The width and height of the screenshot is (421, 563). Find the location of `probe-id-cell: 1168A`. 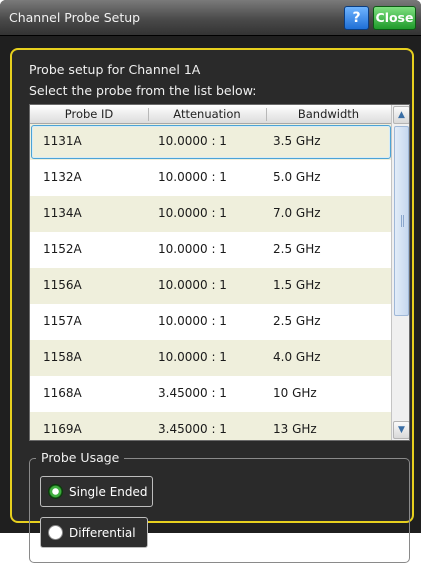

probe-id-cell: 1168A is located at coordinates (62, 393).